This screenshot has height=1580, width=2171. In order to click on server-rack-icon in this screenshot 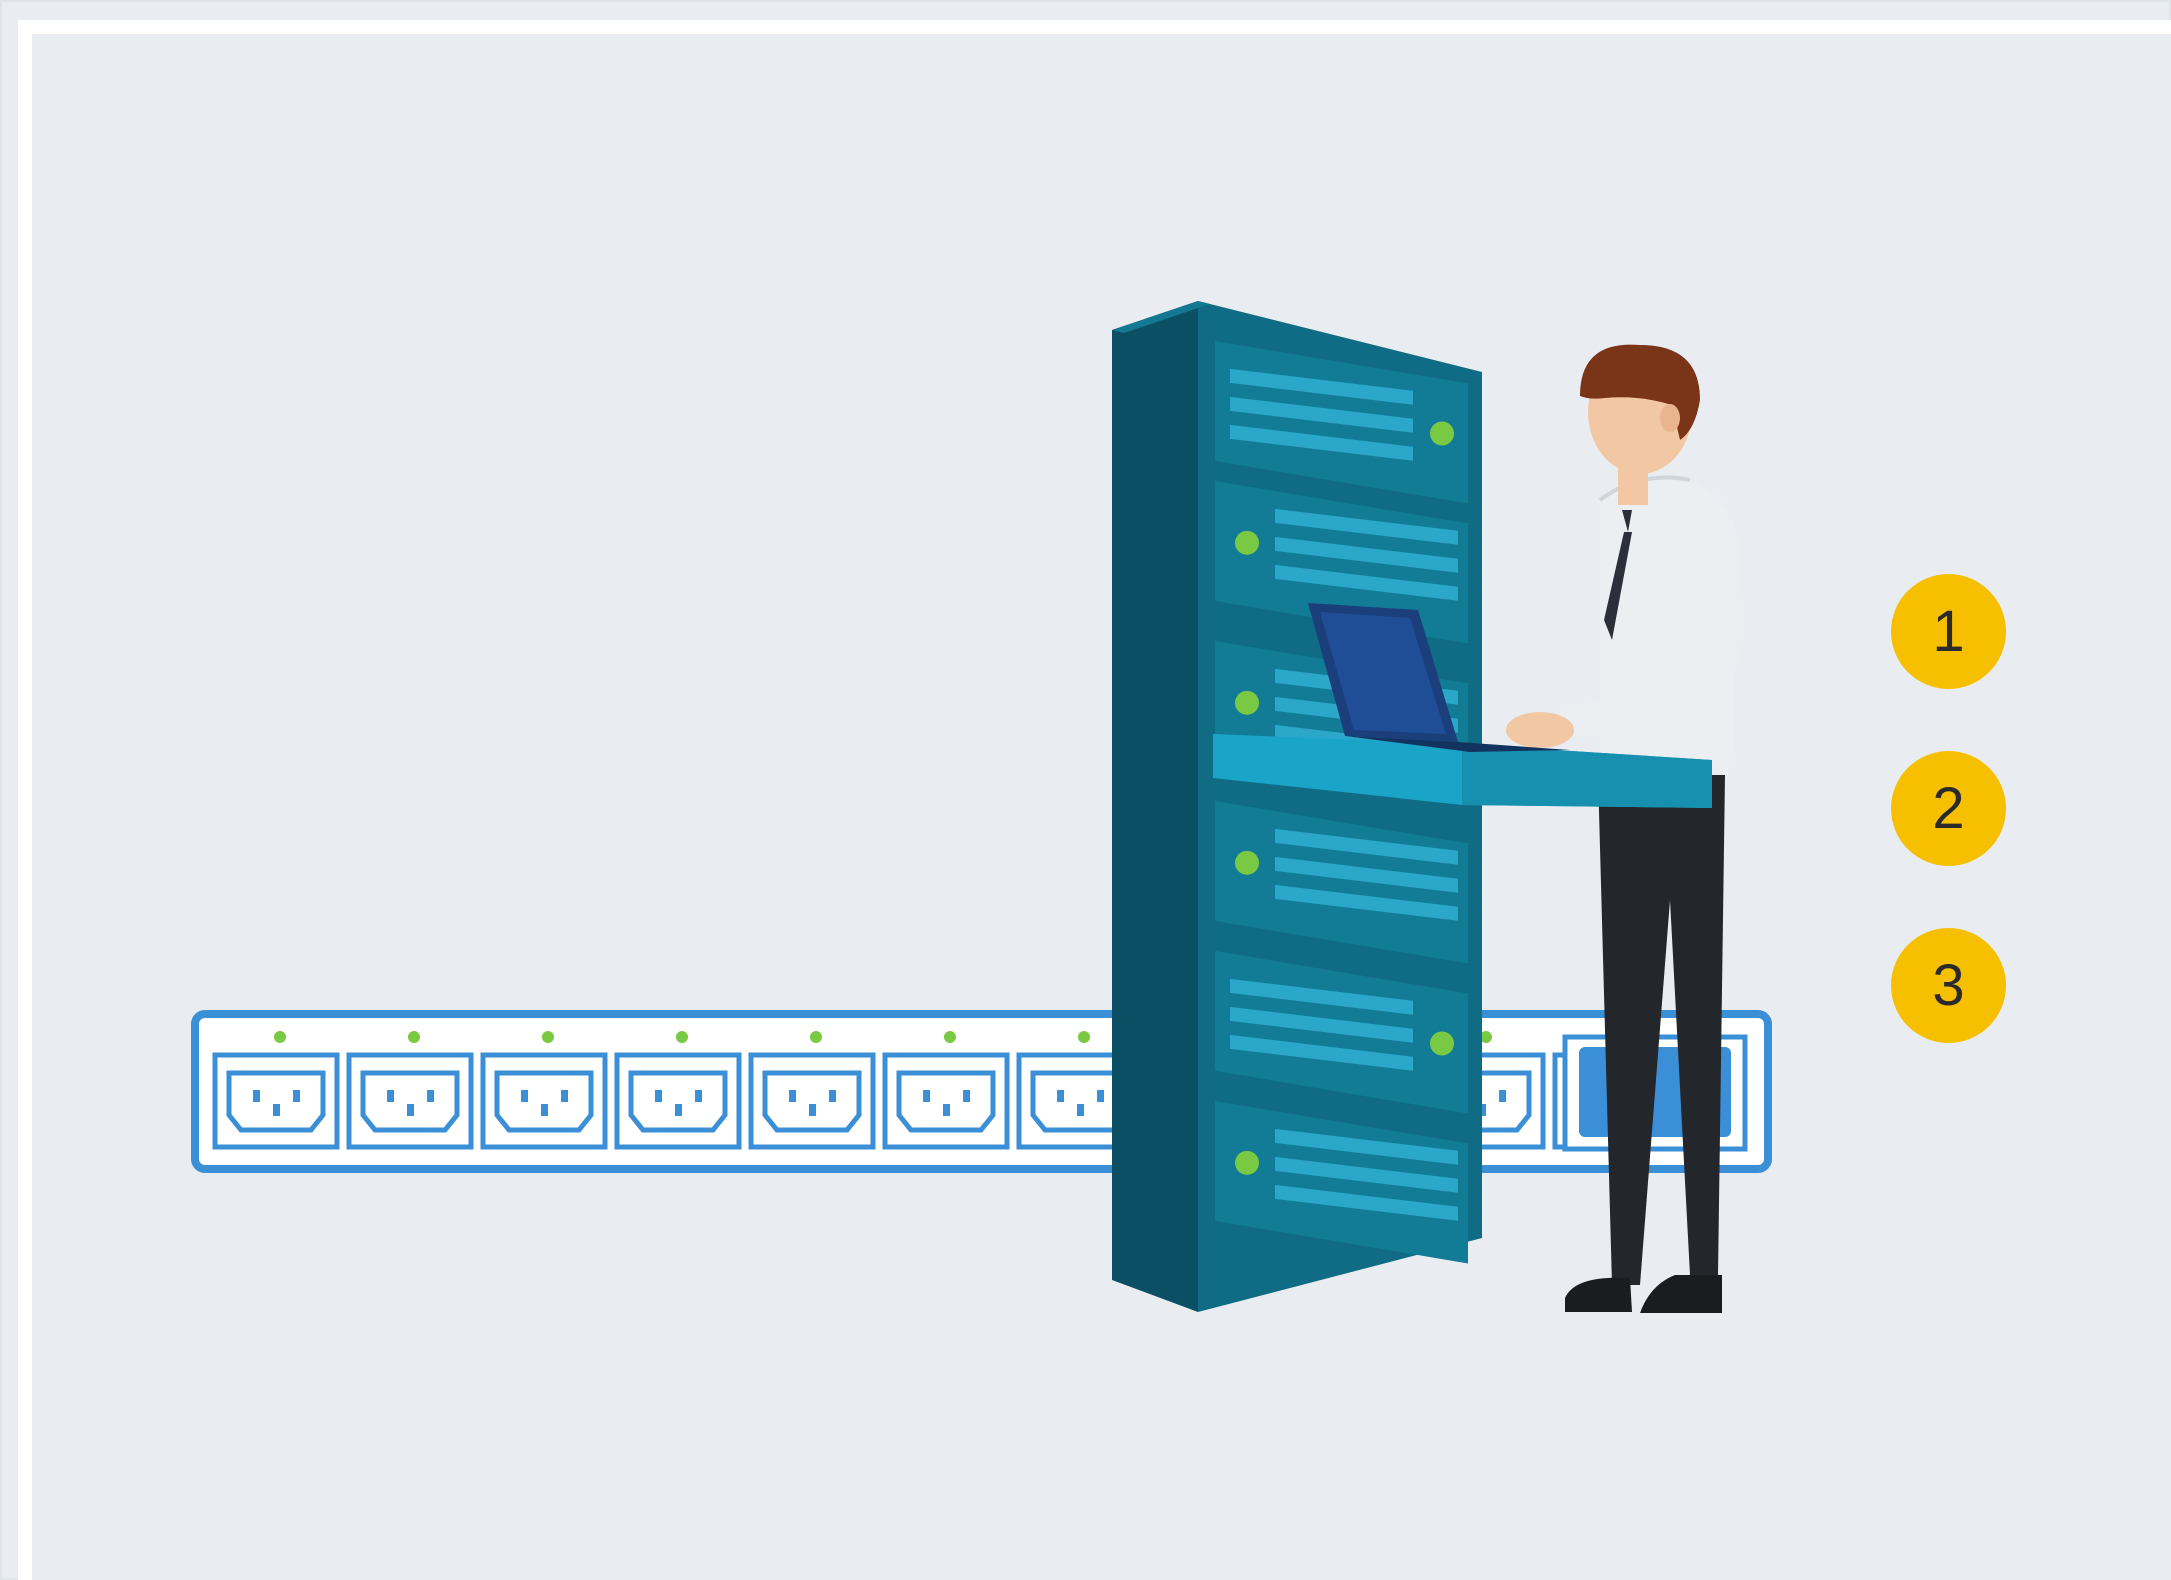, I will do `click(1297, 806)`.